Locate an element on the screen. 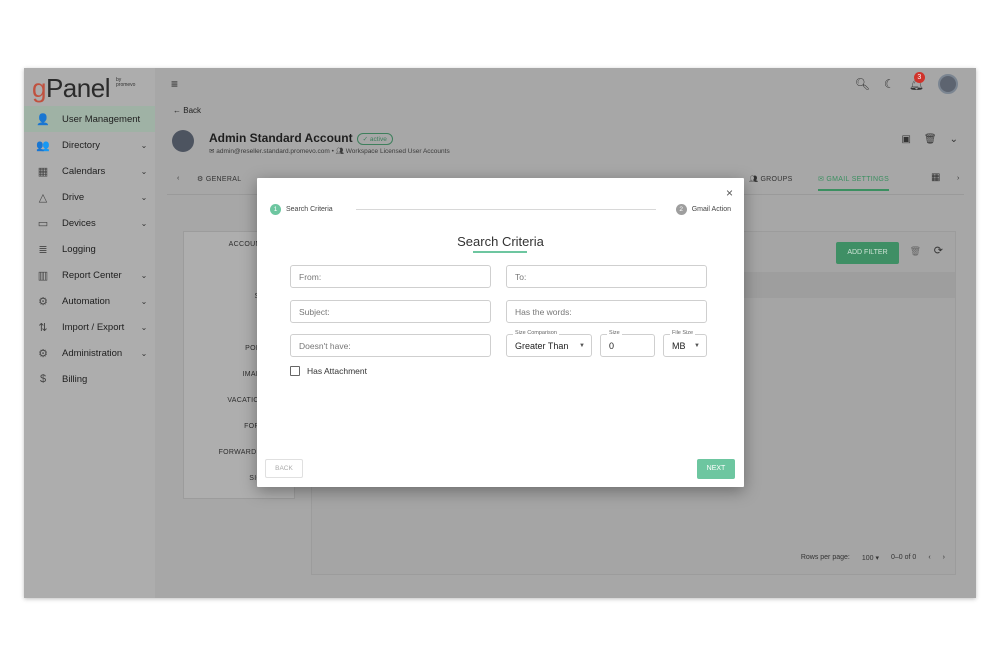 This screenshot has width=1000, height=665. from-input is located at coordinates (390, 276).